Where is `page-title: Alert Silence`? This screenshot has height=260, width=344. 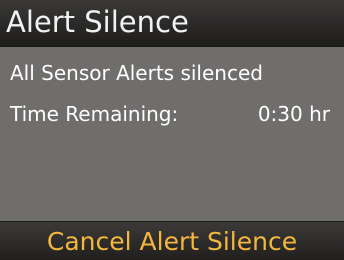 page-title: Alert Silence is located at coordinates (97, 22).